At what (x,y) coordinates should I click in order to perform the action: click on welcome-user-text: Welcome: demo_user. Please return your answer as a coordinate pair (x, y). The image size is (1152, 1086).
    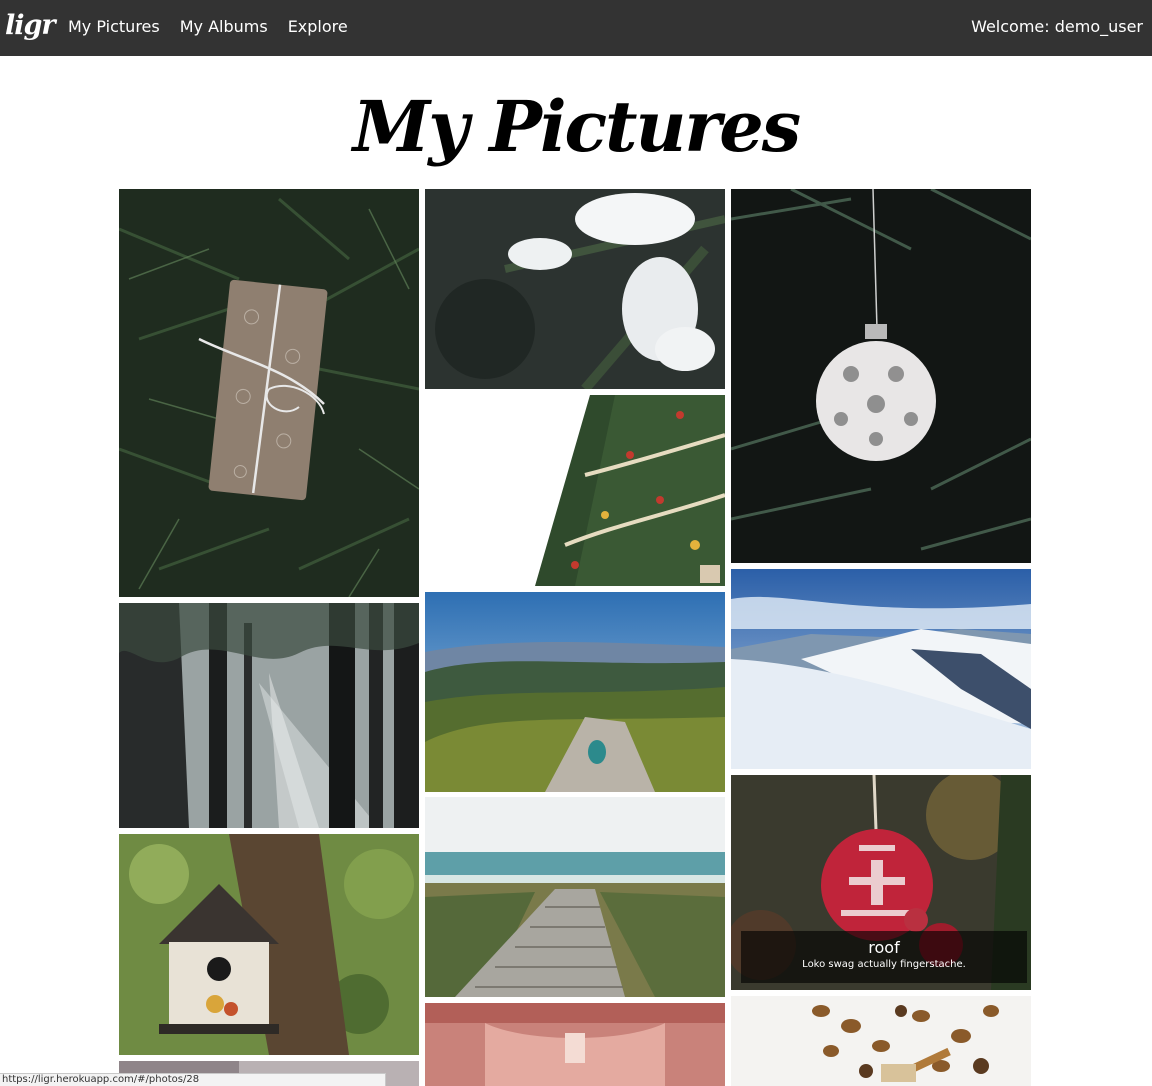
    Looking at the image, I should click on (1057, 26).